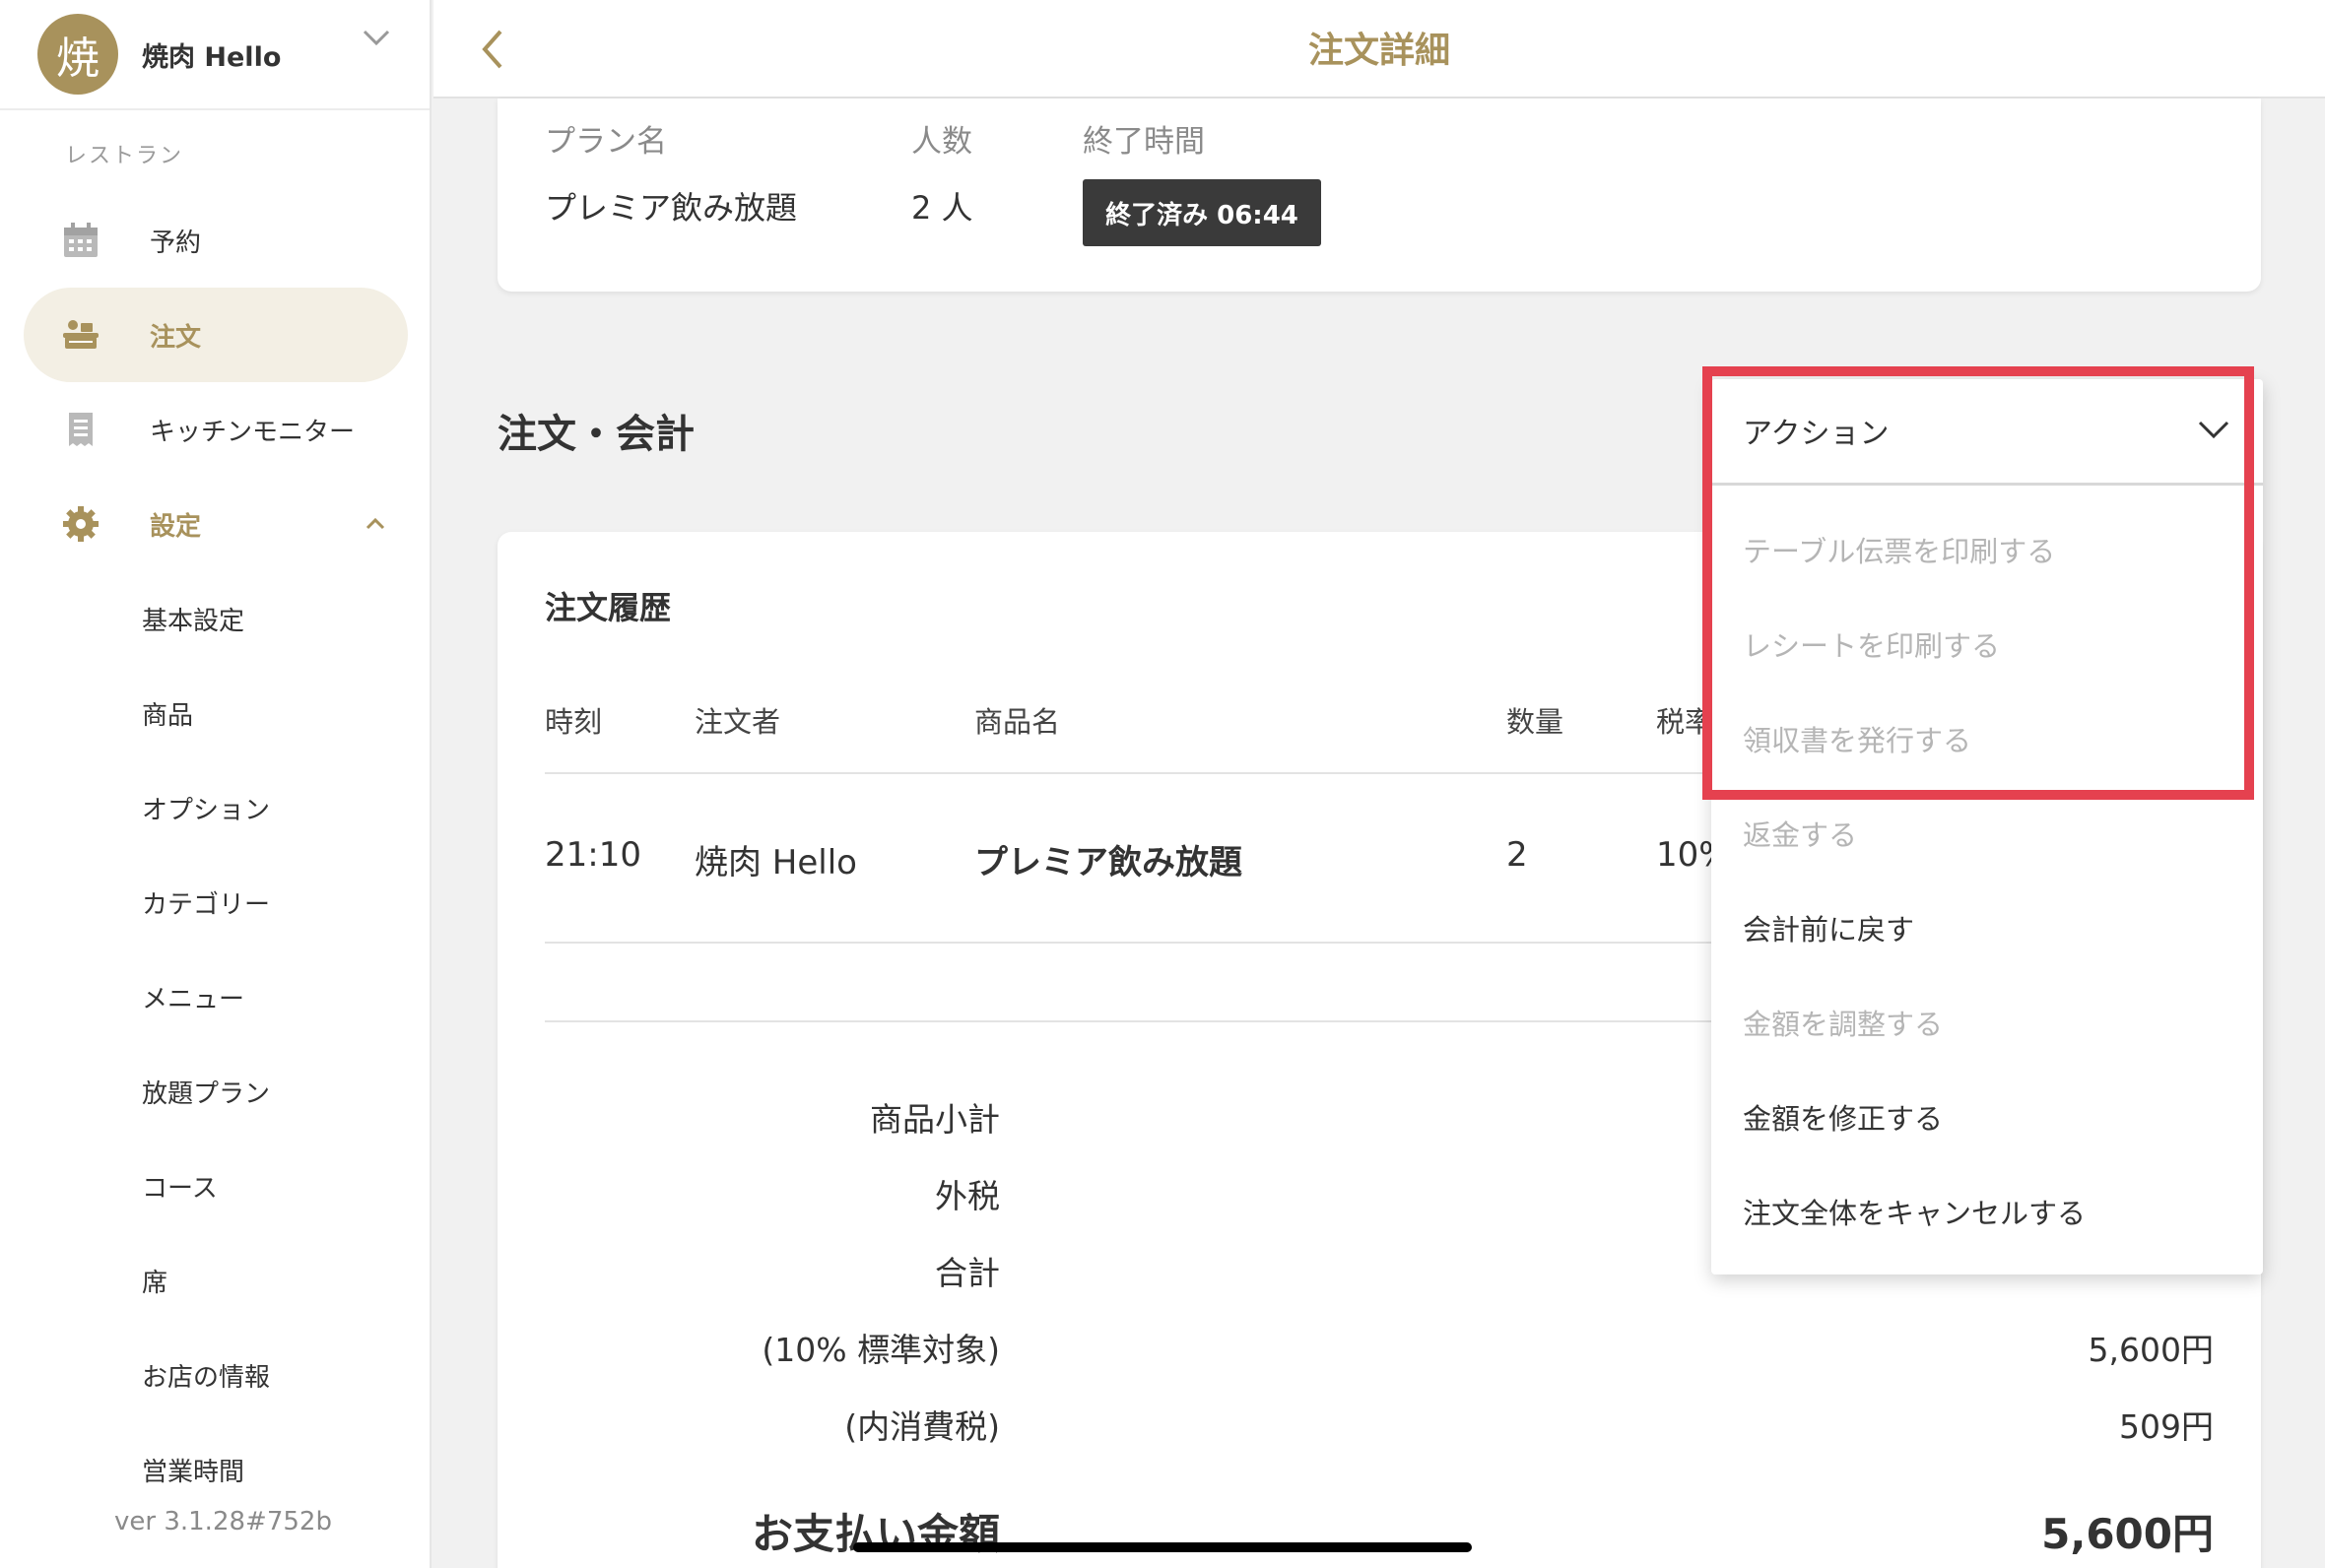 This screenshot has width=2325, height=1568. Describe the element at coordinates (1829, 928) in the screenshot. I see `menu-item-revert-checkout: 会計前に戻す` at that location.